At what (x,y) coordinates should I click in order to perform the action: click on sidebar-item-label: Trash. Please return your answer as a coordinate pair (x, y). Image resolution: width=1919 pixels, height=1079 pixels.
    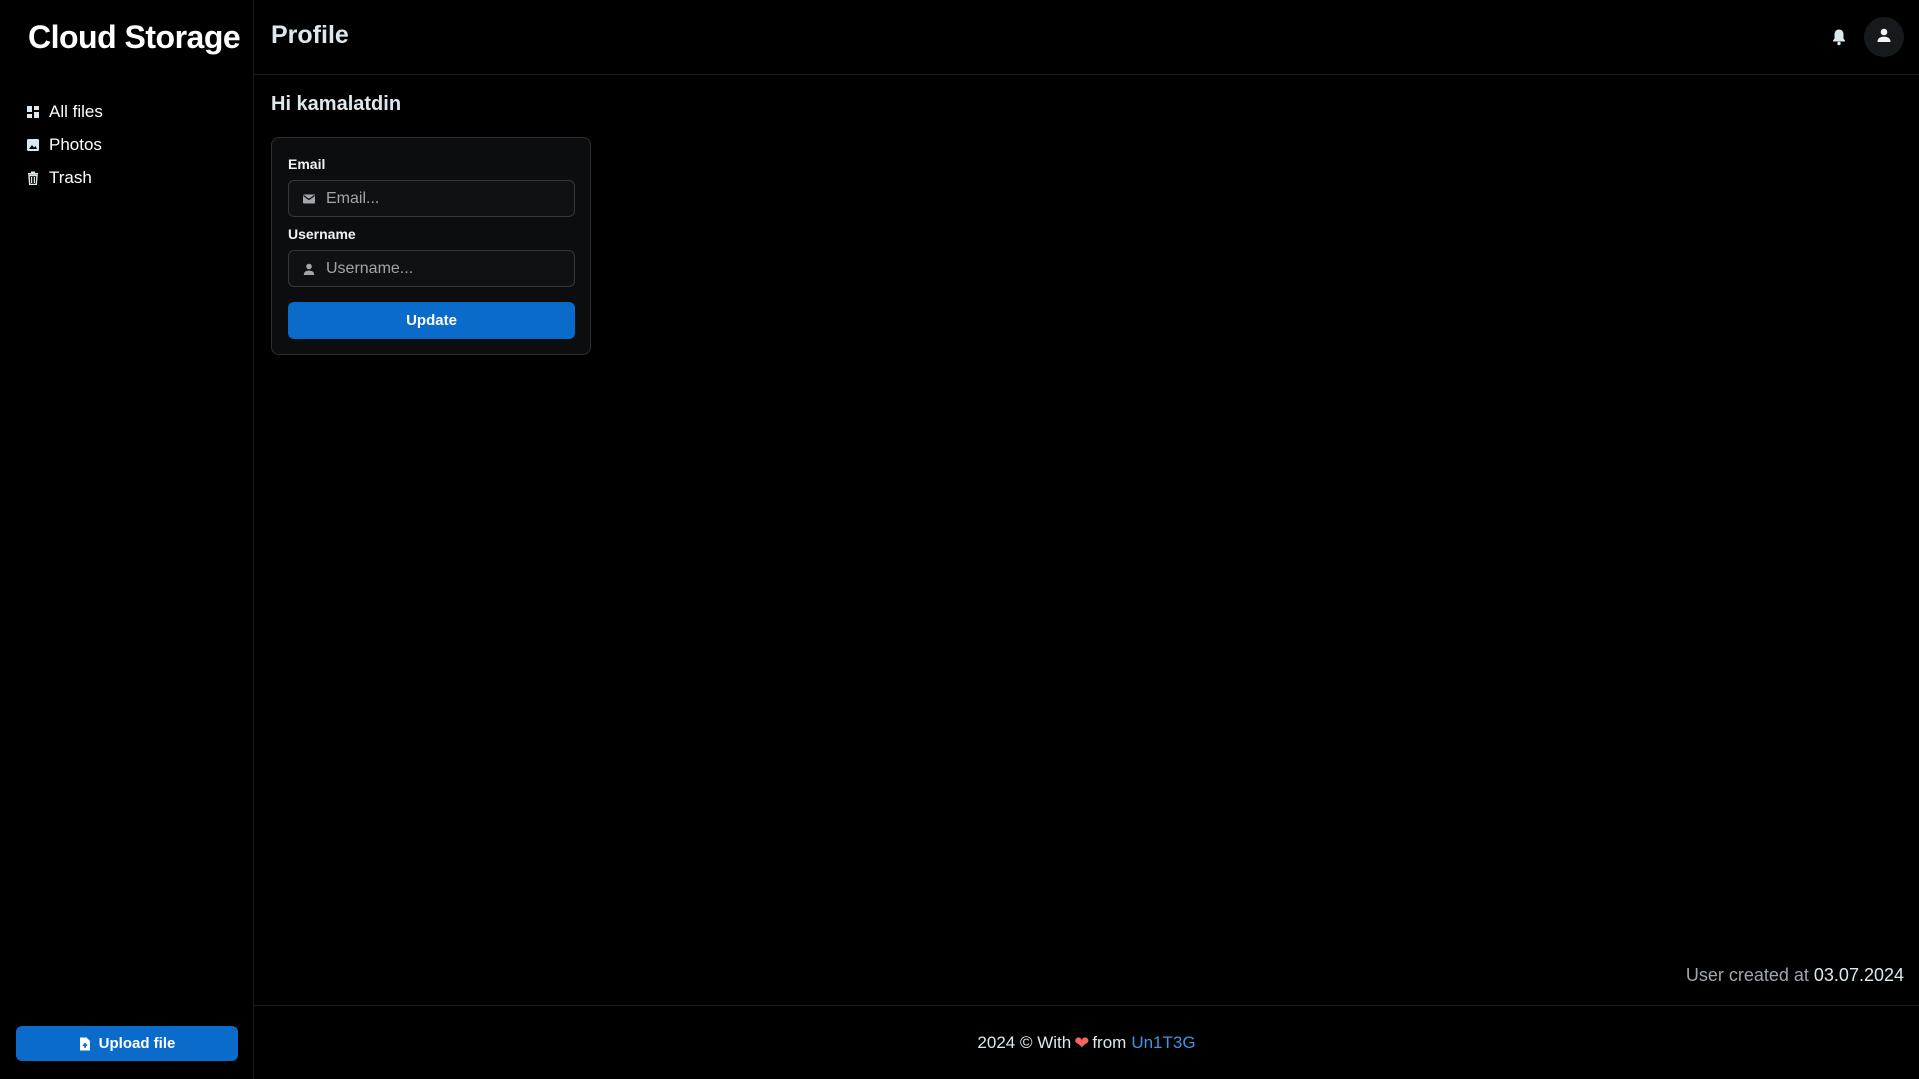
    Looking at the image, I should click on (70, 177).